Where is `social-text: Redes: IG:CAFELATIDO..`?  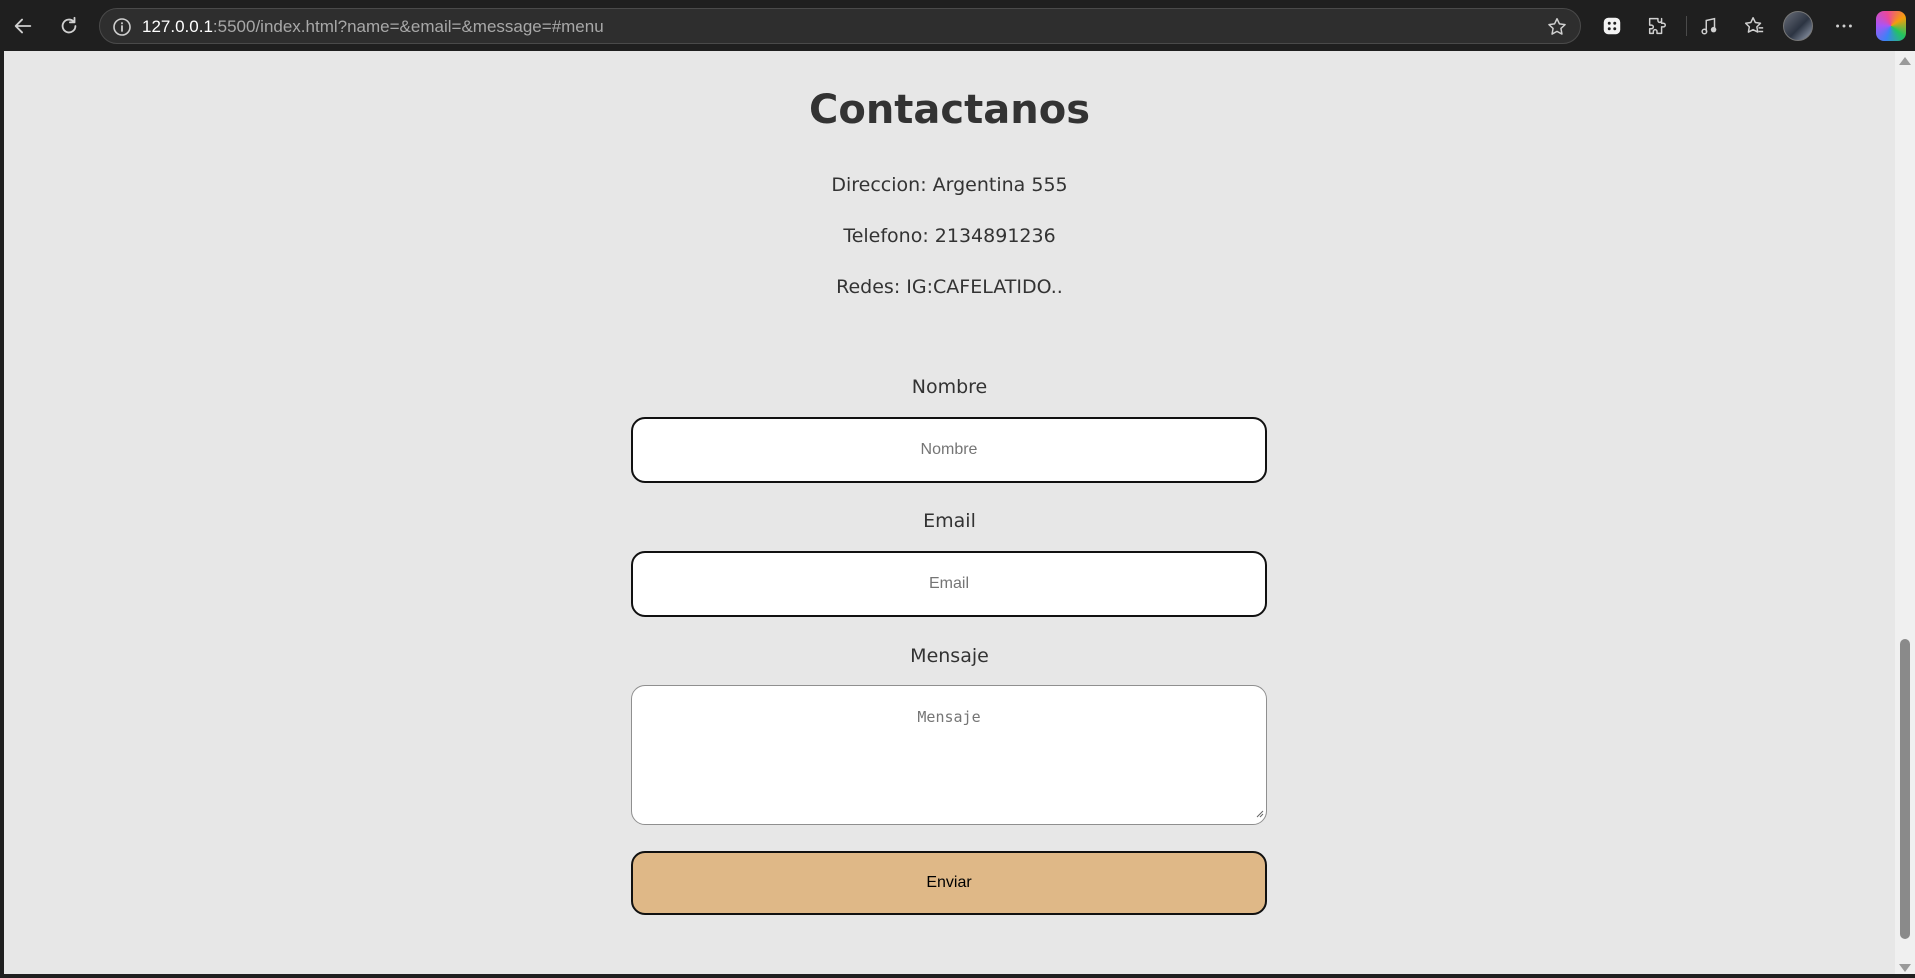
social-text: Redes: IG:CAFELATIDO.. is located at coordinates (949, 287).